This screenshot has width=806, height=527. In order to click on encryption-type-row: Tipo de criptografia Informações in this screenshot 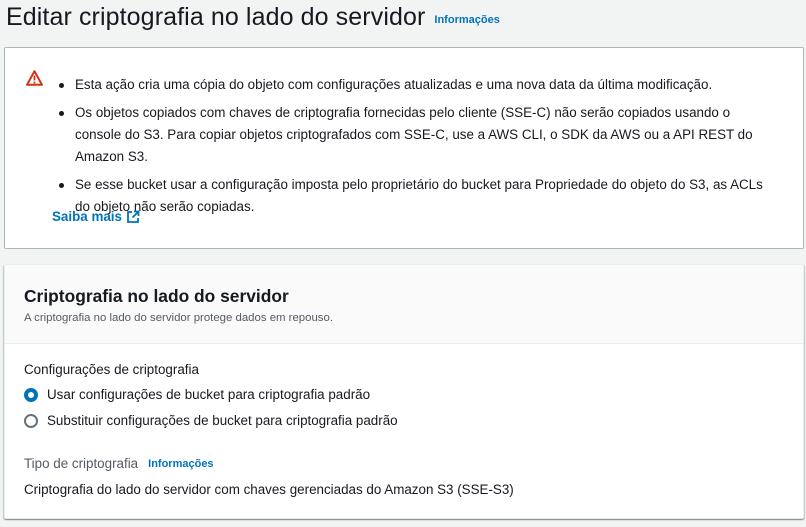, I will do `click(119, 463)`.